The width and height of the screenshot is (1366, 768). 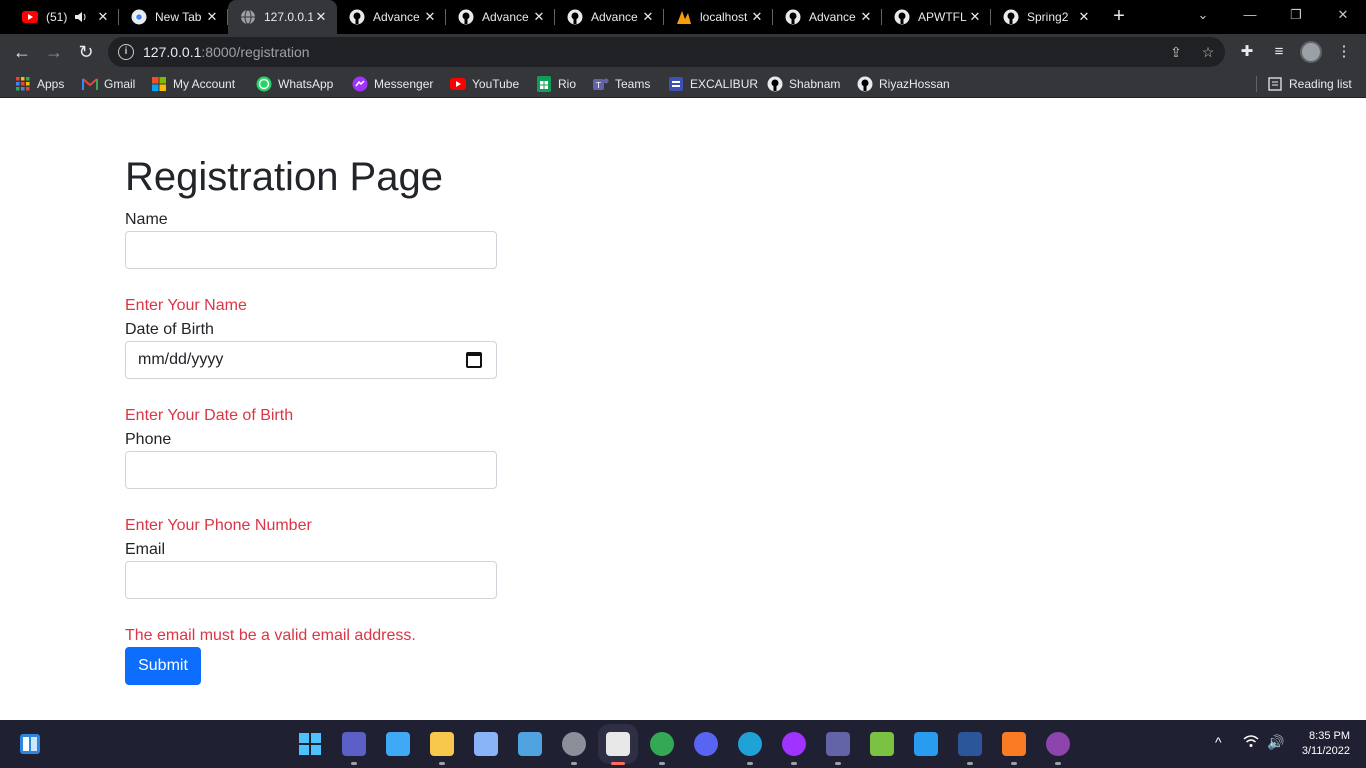 I want to click on windows-start-icon, so click(x=310, y=744).